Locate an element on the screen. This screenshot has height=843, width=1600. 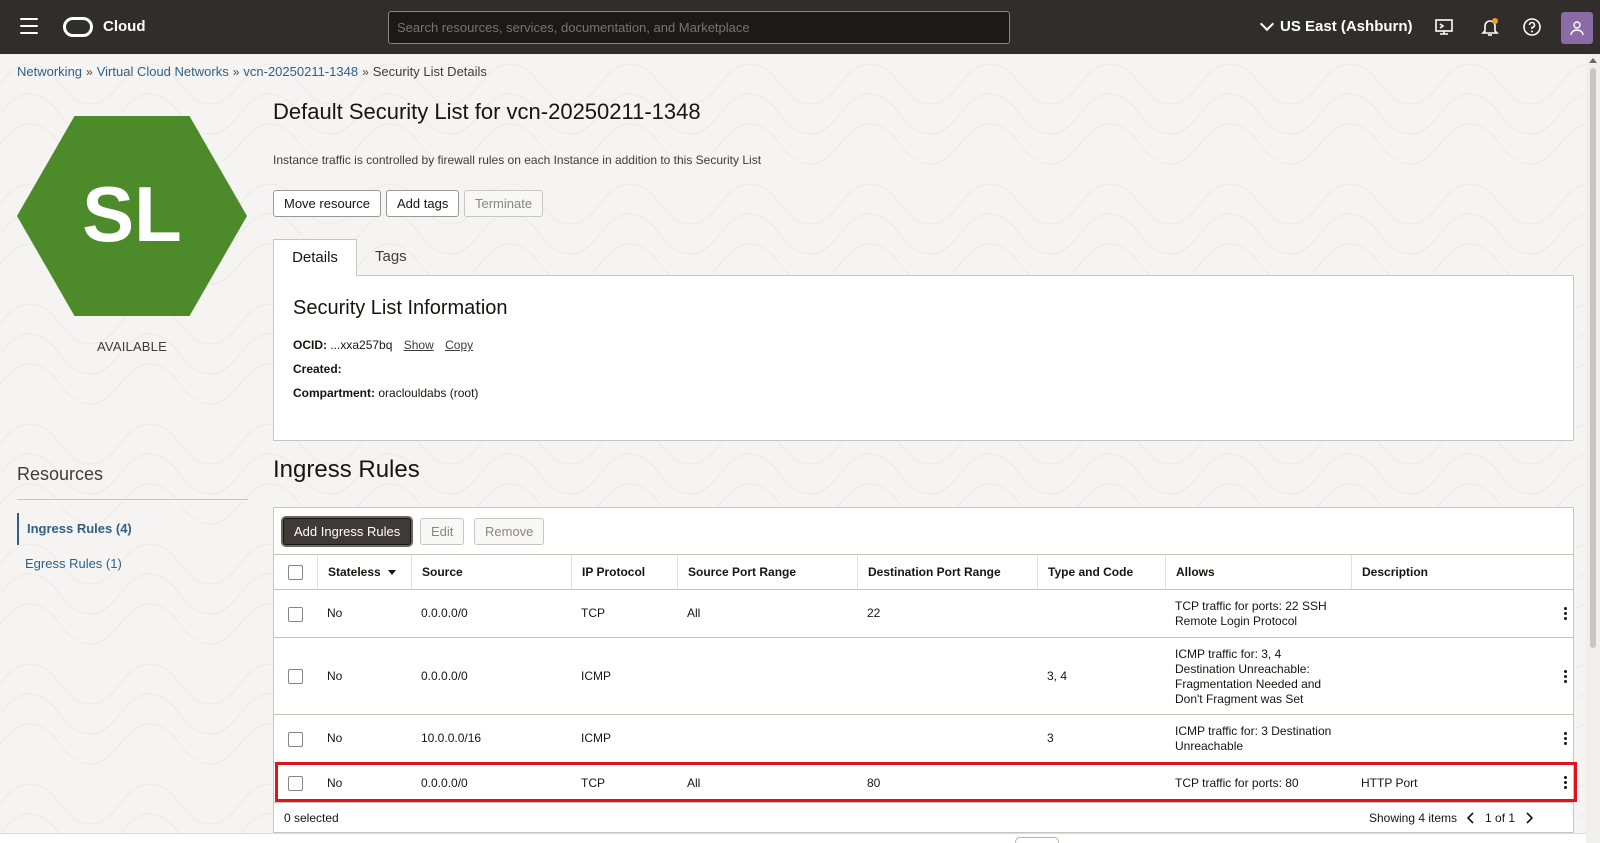
edit-button: Edit is located at coordinates (442, 531).